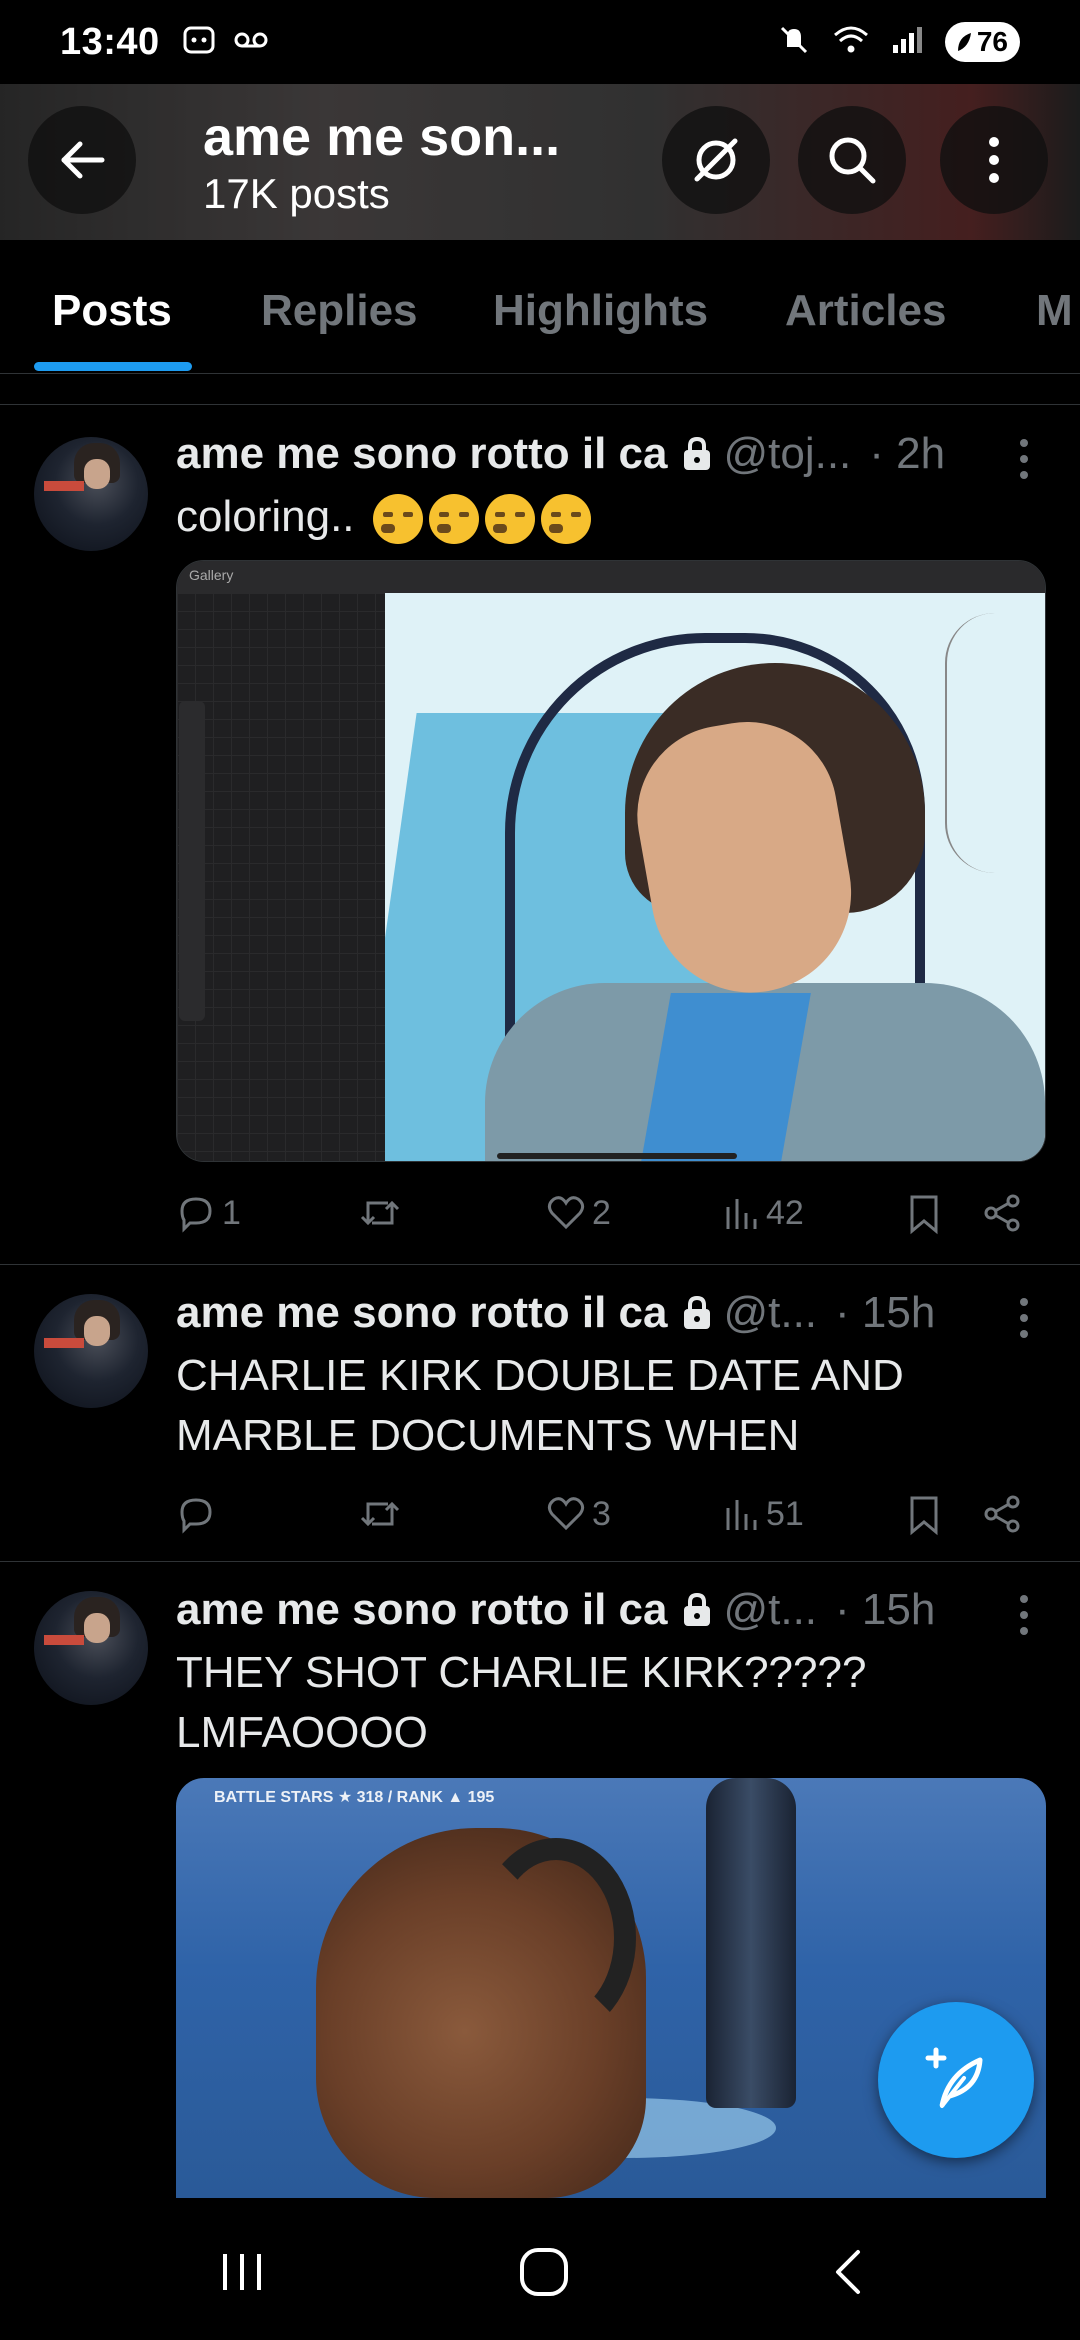  I want to click on profile-header: ame me son... 17K posts, so click(540, 162).